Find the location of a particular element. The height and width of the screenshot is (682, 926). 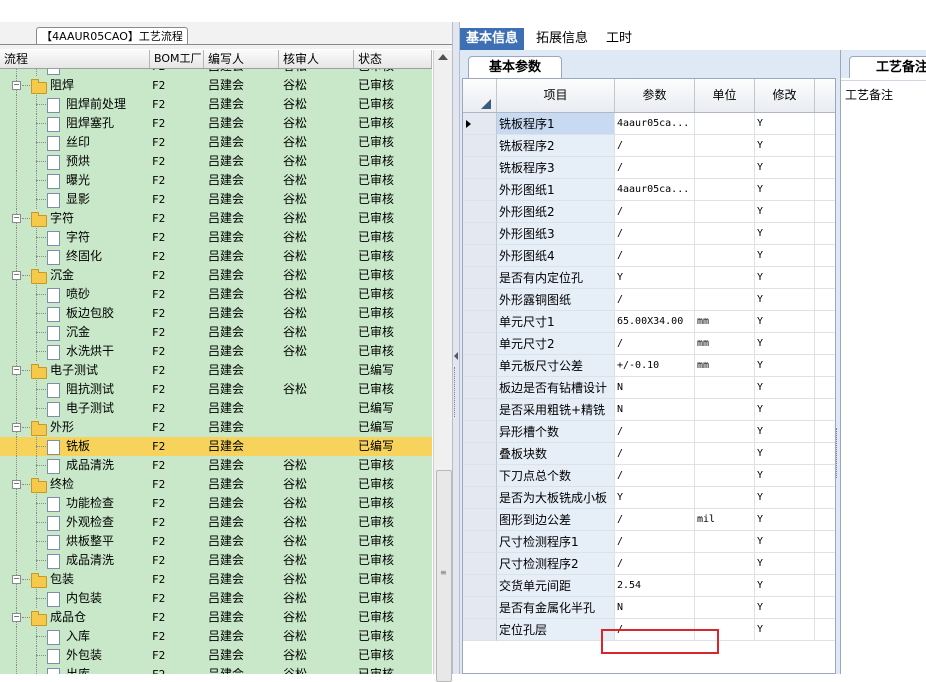

scrollbar-thumb: ≡ is located at coordinates (444, 576).